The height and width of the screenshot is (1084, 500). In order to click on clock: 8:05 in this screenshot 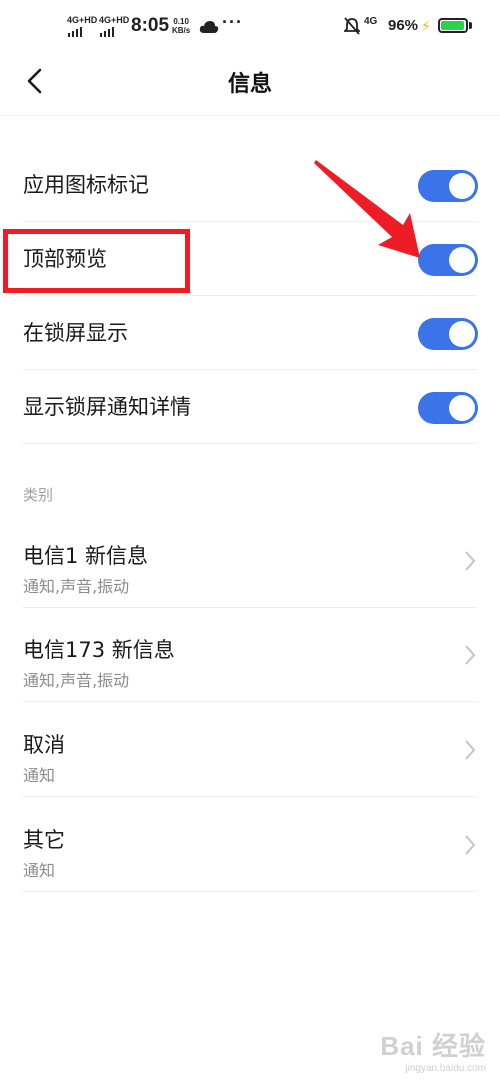, I will do `click(150, 25)`.